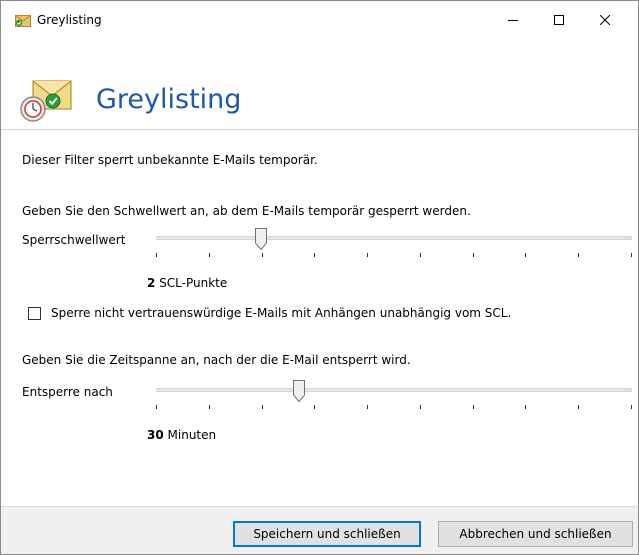 The height and width of the screenshot is (555, 639). Describe the element at coordinates (319, 20) in the screenshot. I see `title-bar: Greylisting` at that location.